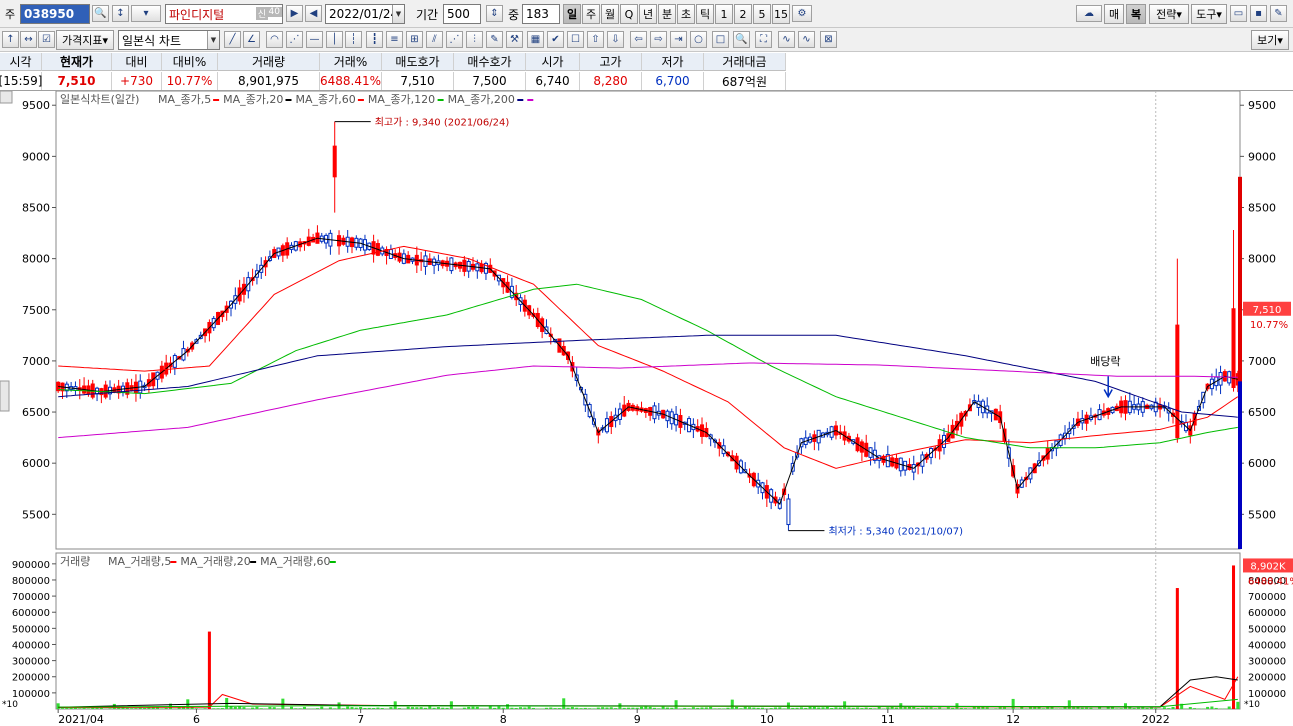 This screenshot has height=726, width=1293. Describe the element at coordinates (1166, 14) in the screenshot. I see `strategy-label: 전략` at that location.